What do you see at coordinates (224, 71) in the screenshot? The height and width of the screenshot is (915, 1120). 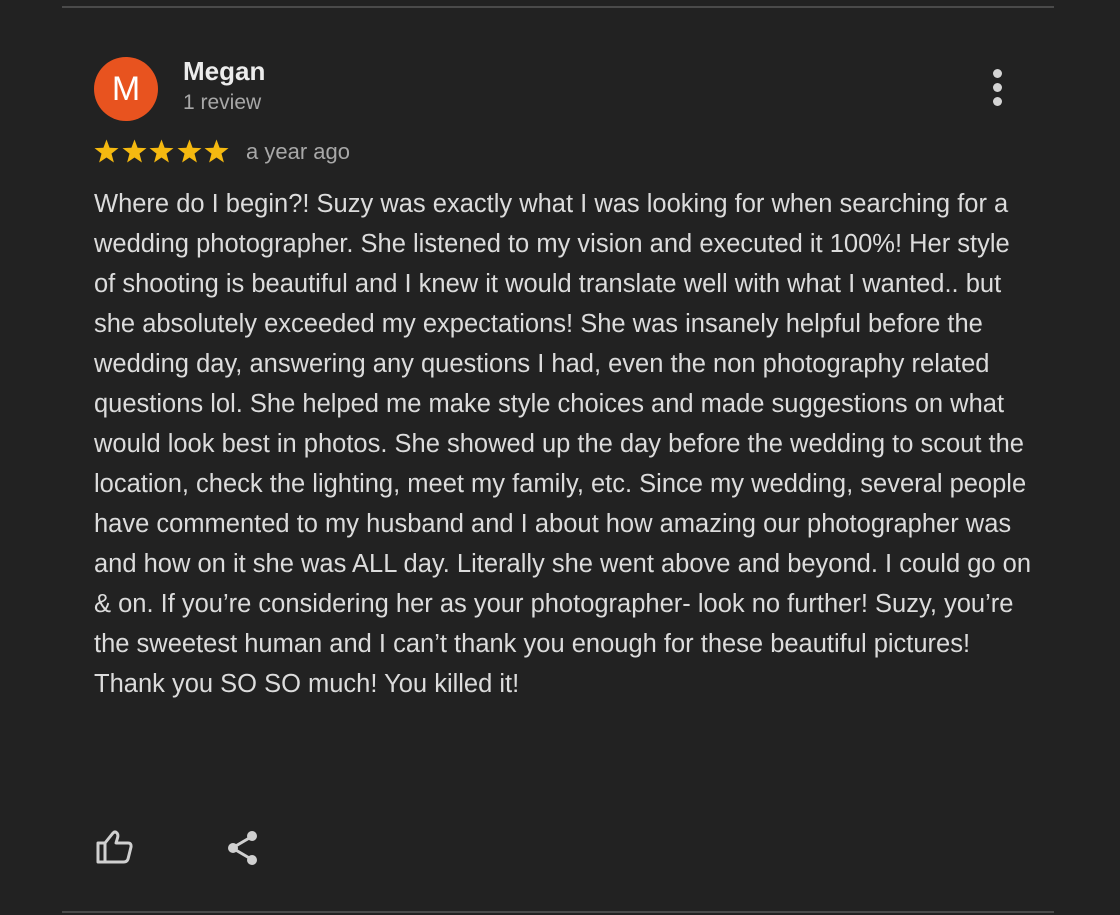 I see `reviewer-name: Megan` at bounding box center [224, 71].